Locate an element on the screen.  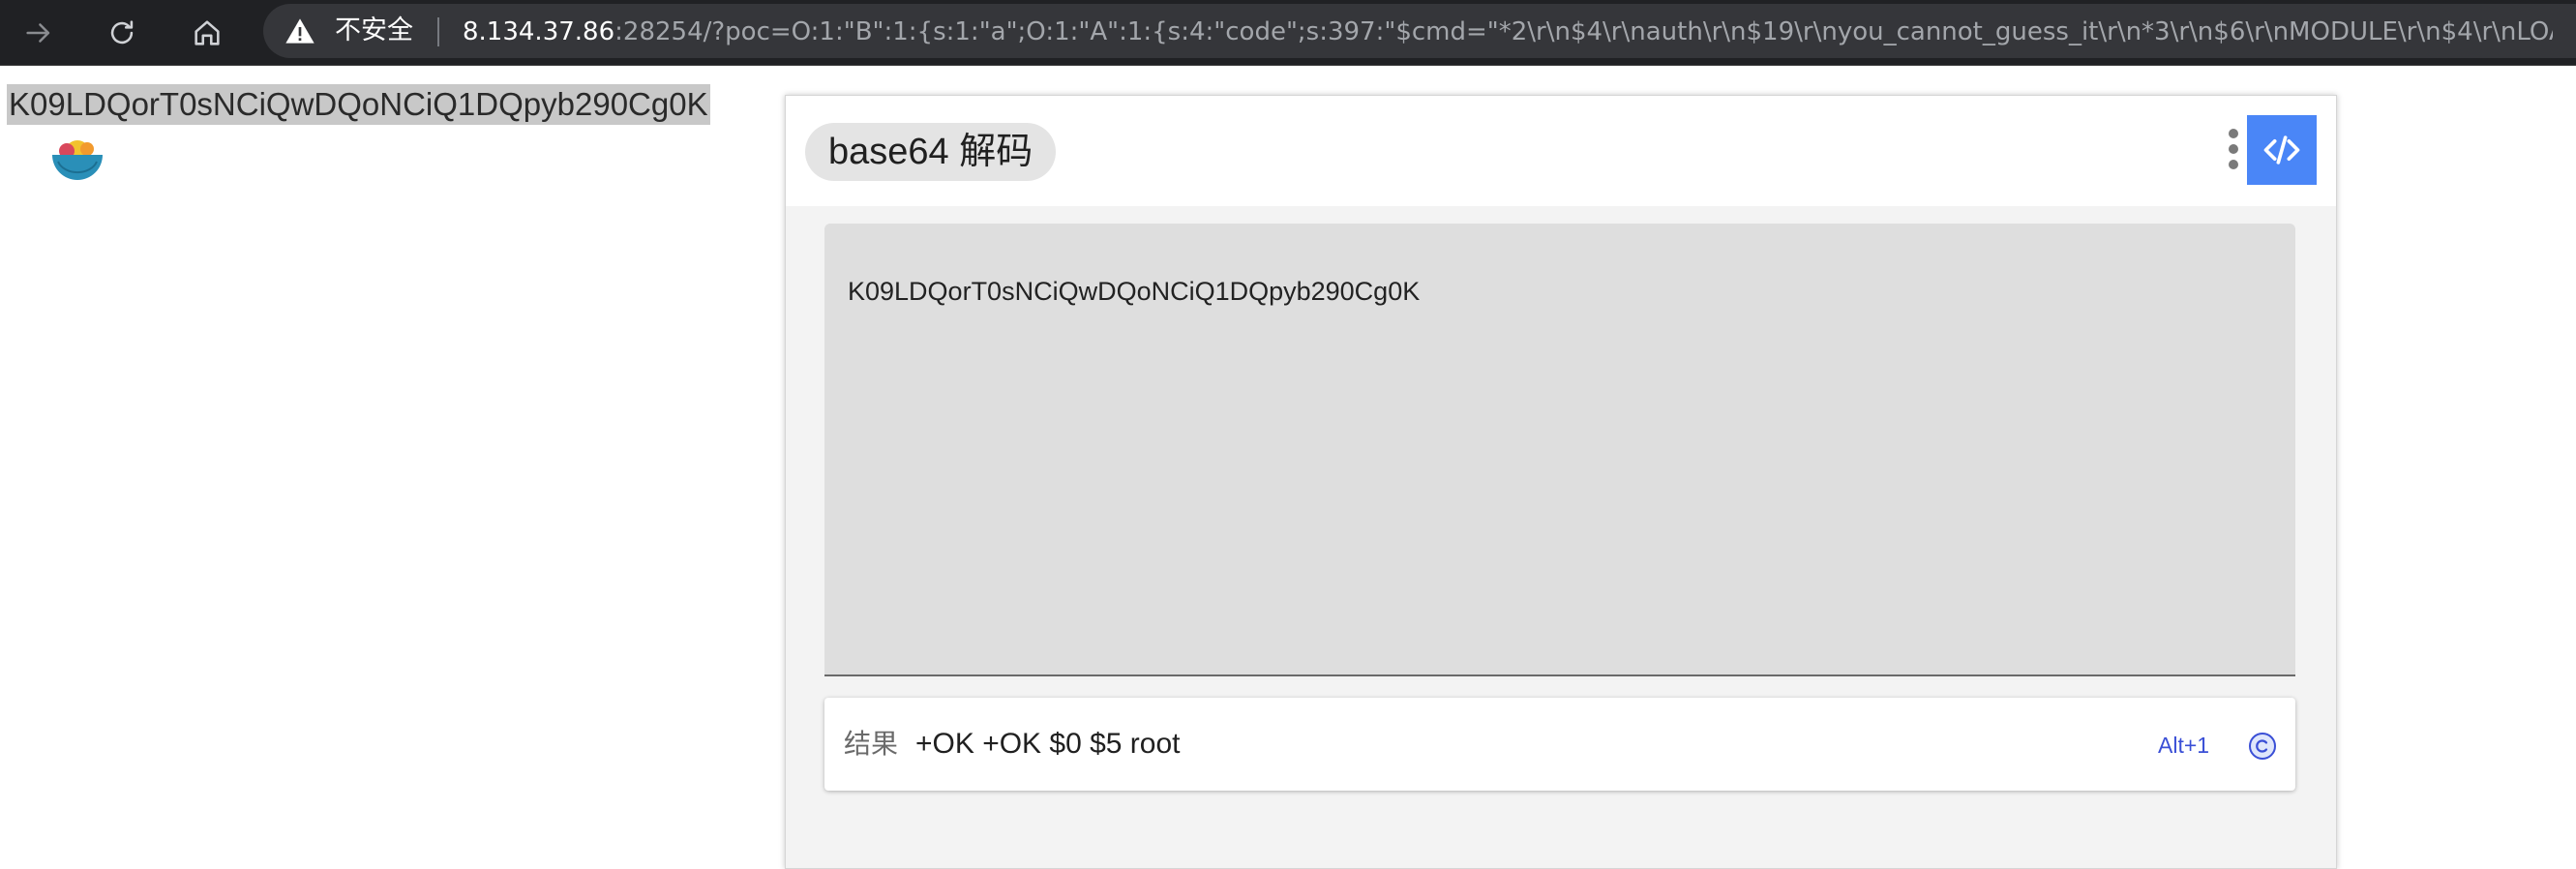
arrow-right-icon is located at coordinates (38, 33).